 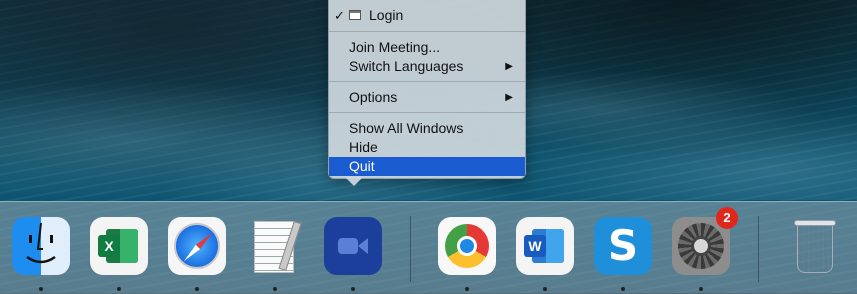 What do you see at coordinates (545, 246) in the screenshot?
I see `word-icon: W` at bounding box center [545, 246].